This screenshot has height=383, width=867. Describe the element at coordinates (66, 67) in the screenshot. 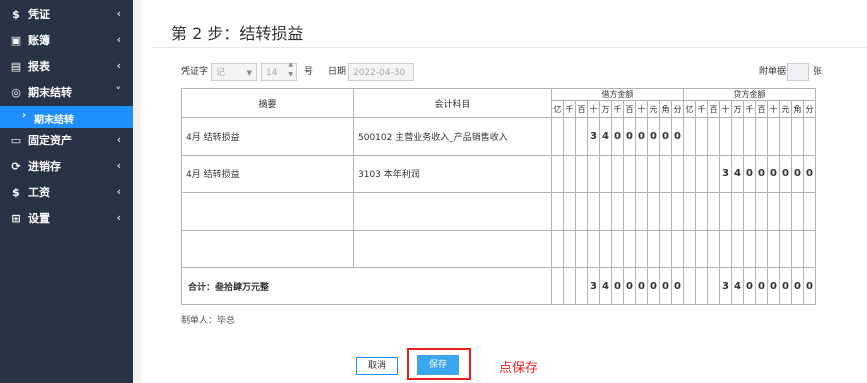

I see `sidebar-item-2: ▤ 报表 ‹` at that location.